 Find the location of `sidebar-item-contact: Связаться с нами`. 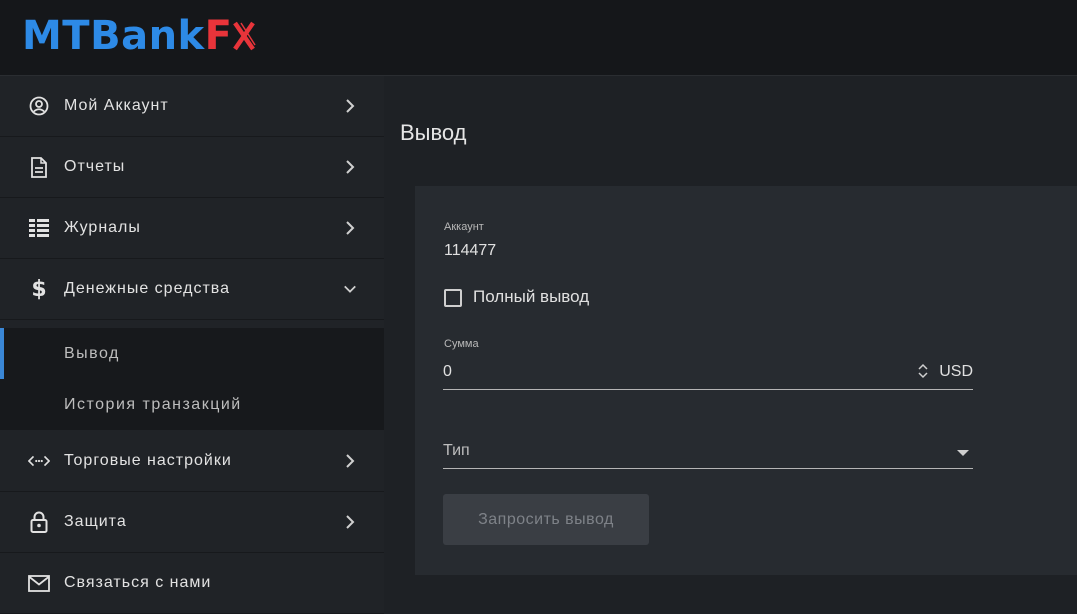

sidebar-item-contact: Связаться с нами is located at coordinates (192, 583).